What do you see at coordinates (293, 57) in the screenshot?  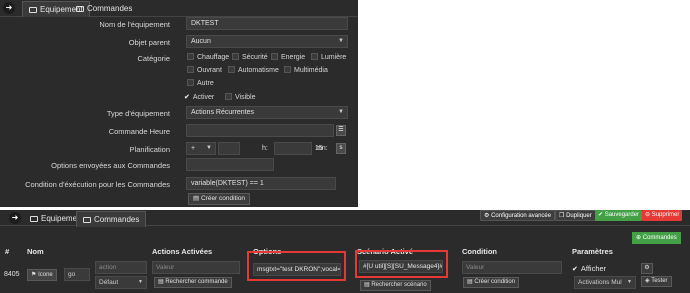 I see `checkbox-label: Energie` at bounding box center [293, 57].